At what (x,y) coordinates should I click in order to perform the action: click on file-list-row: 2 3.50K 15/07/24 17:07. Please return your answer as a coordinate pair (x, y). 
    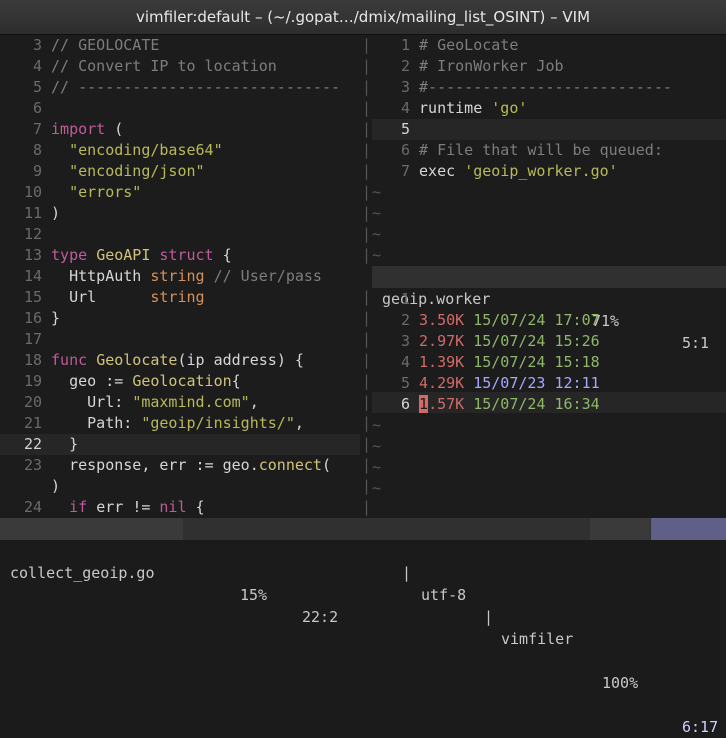
    Looking at the image, I should click on (486, 320).